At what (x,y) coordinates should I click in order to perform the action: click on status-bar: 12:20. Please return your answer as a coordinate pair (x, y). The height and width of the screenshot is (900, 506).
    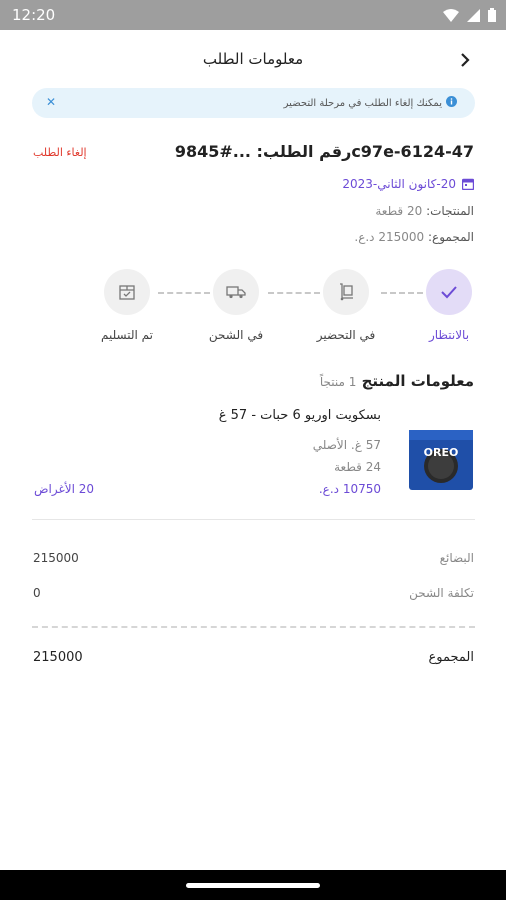
    Looking at the image, I should click on (253, 15).